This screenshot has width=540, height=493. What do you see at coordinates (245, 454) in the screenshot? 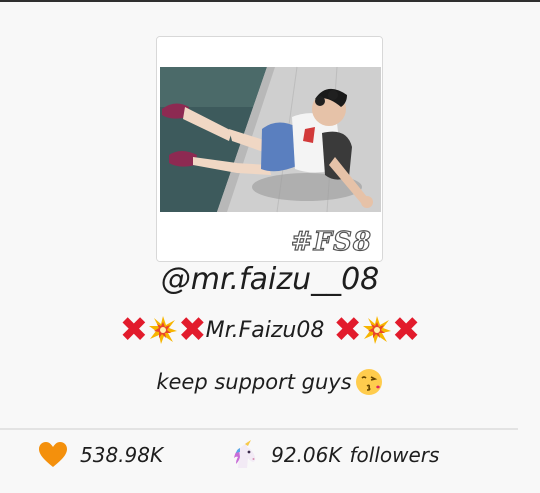
I see `unicorn-icon` at bounding box center [245, 454].